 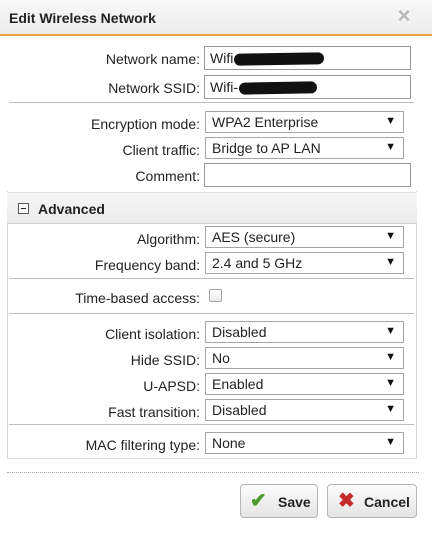 I want to click on client-traffic-select: Bridge to AP LAN ▼, so click(x=304, y=148).